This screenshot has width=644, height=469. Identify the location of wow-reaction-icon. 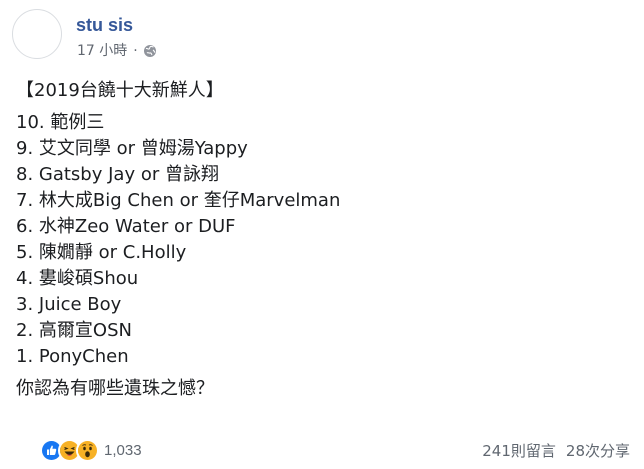
(87, 450).